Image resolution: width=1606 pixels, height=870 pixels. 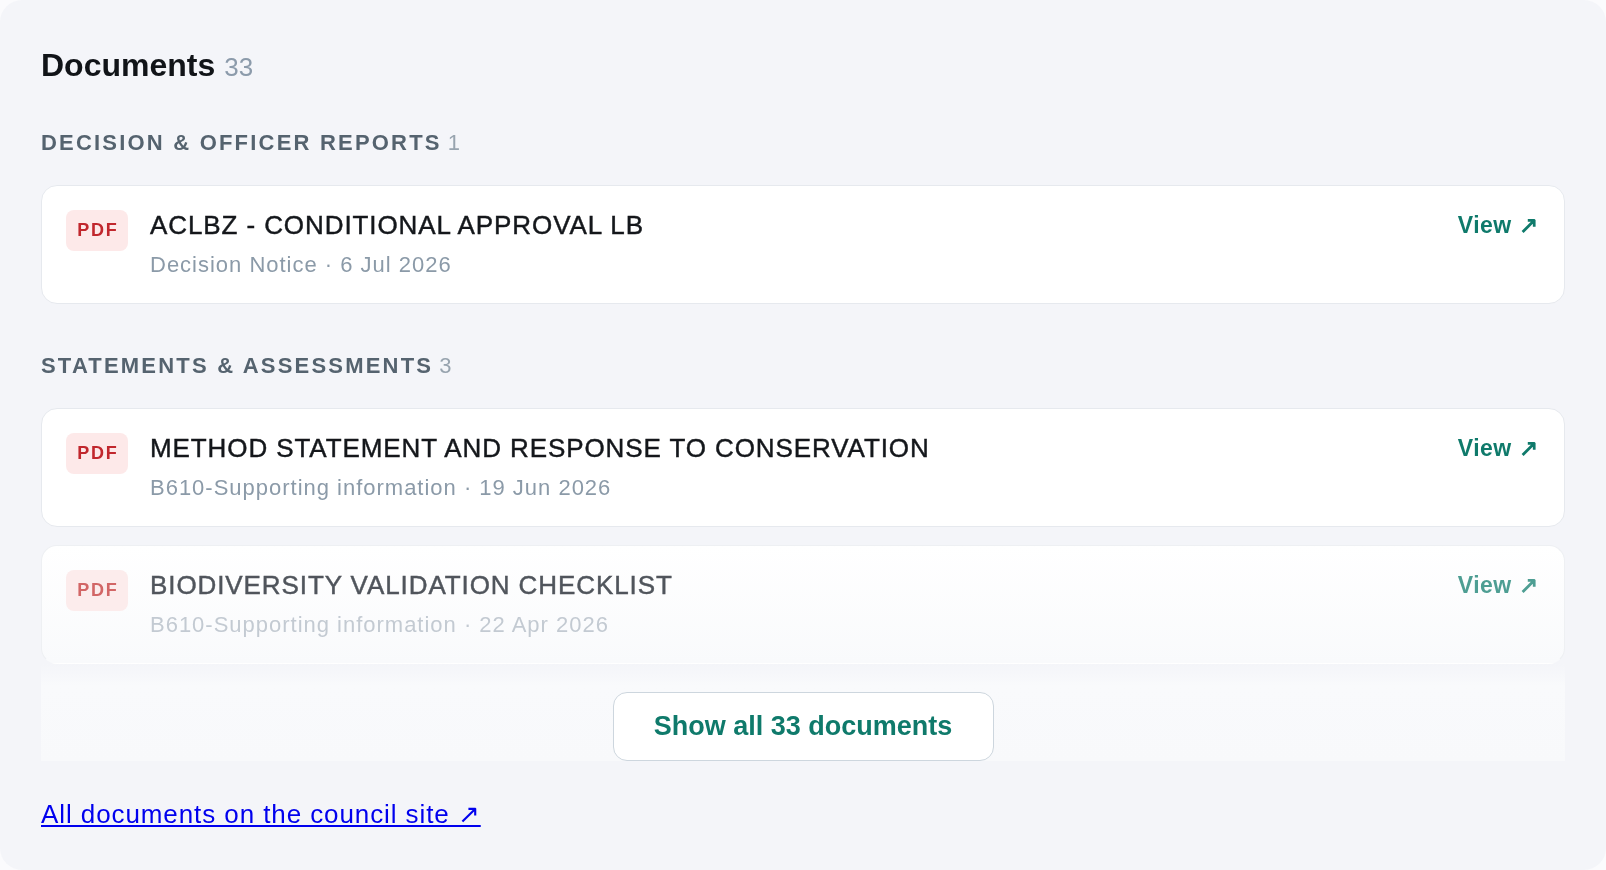 I want to click on document-title: METHOD STATEMENT AND RESPONSE TO CONSERVATION, so click(x=540, y=448).